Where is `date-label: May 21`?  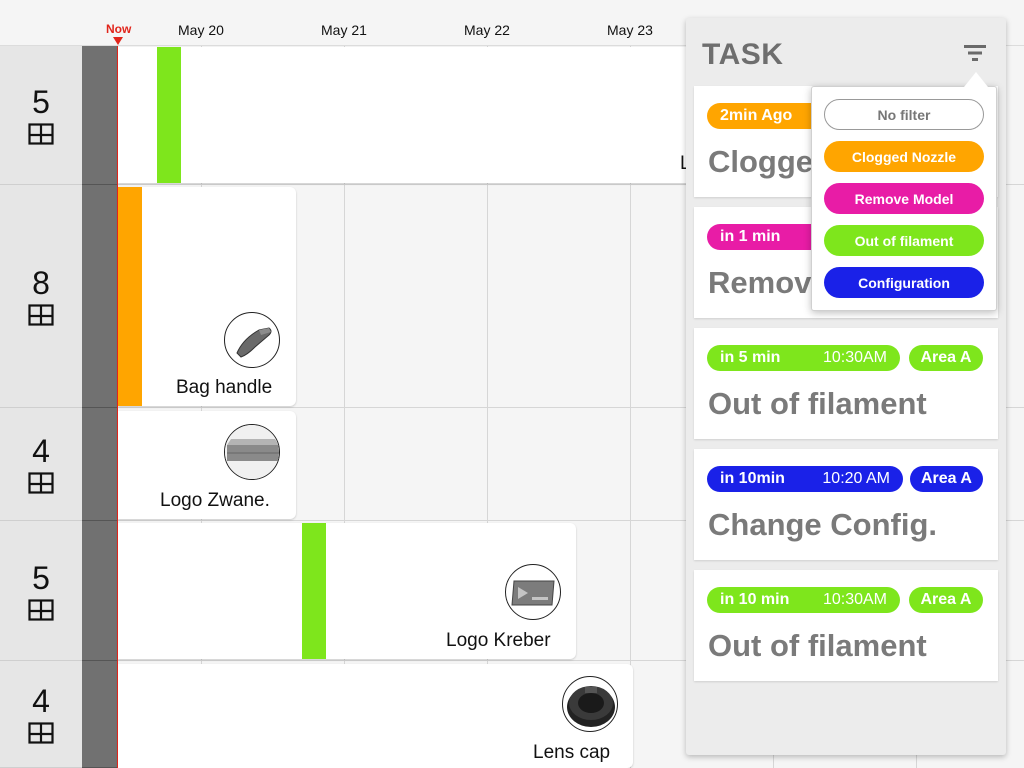 date-label: May 21 is located at coordinates (344, 30).